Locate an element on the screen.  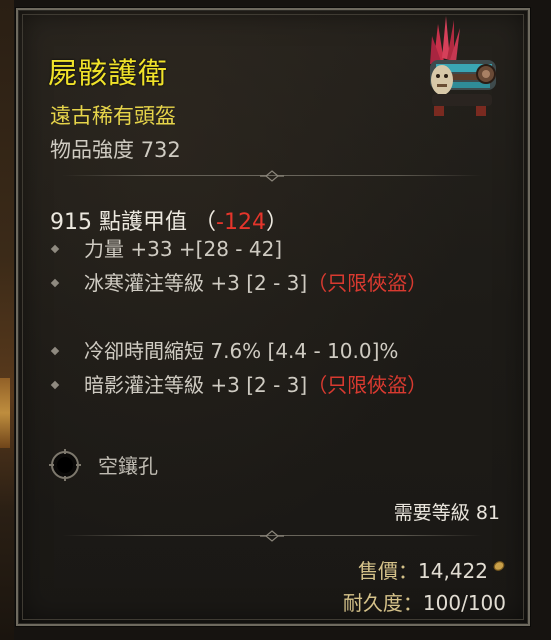
level-requirement-label: 需要等級 is located at coordinates (431, 513).